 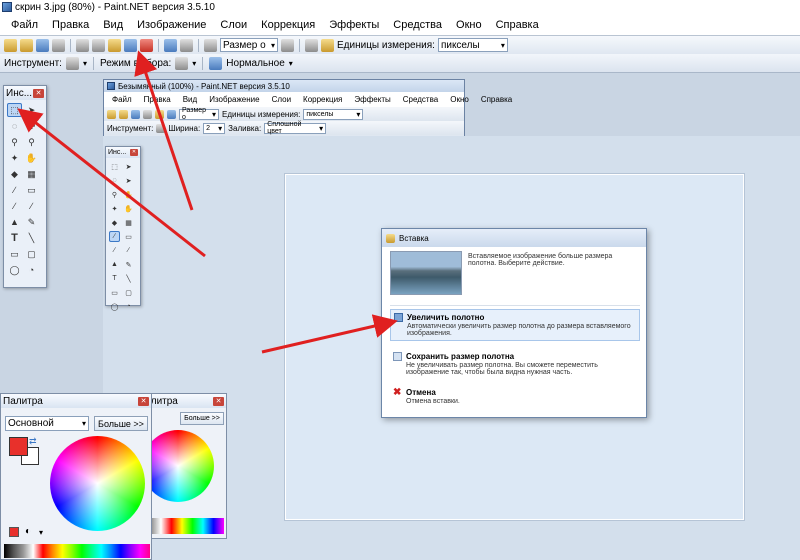 I want to click on inner-brush-icon, so click(x=161, y=128).